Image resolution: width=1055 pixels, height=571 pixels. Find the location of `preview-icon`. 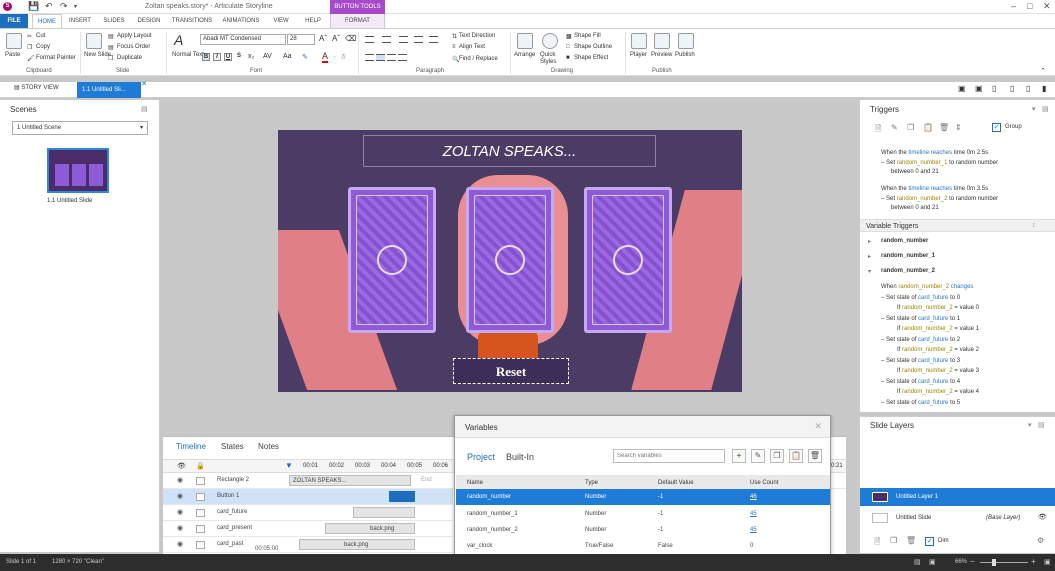

preview-icon is located at coordinates (662, 41).